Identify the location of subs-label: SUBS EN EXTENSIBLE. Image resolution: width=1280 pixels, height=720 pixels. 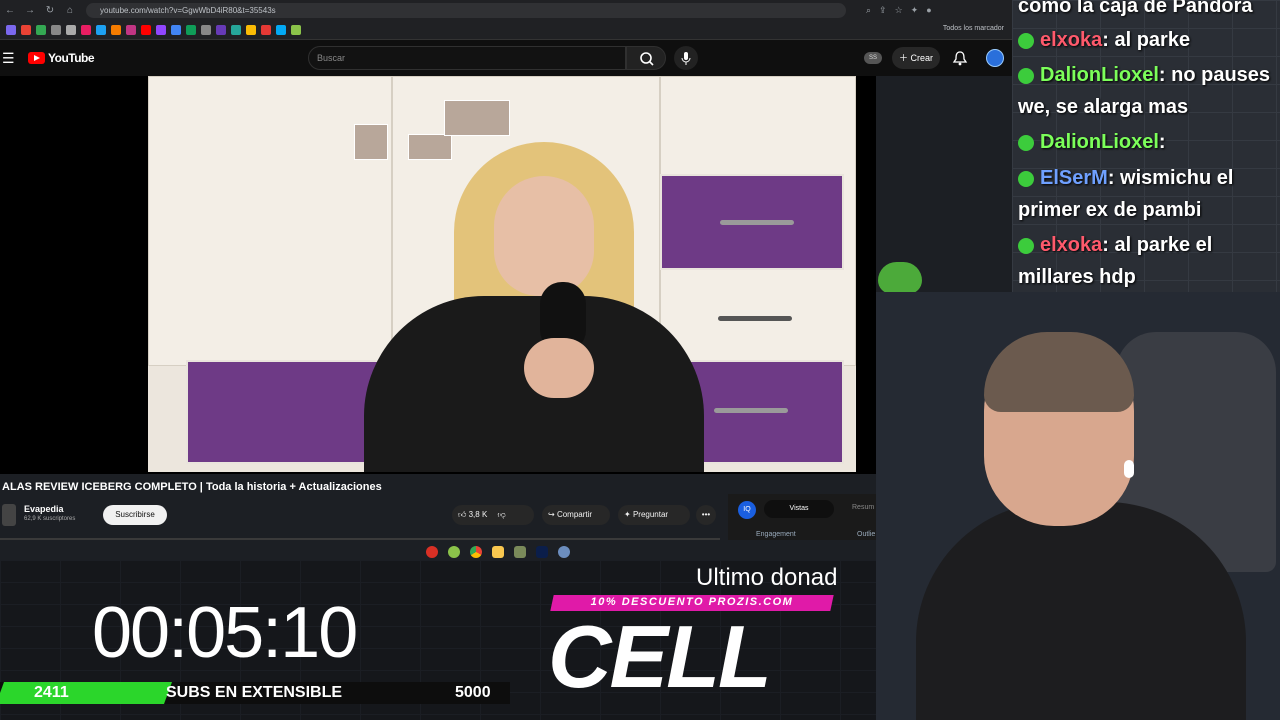
(254, 692).